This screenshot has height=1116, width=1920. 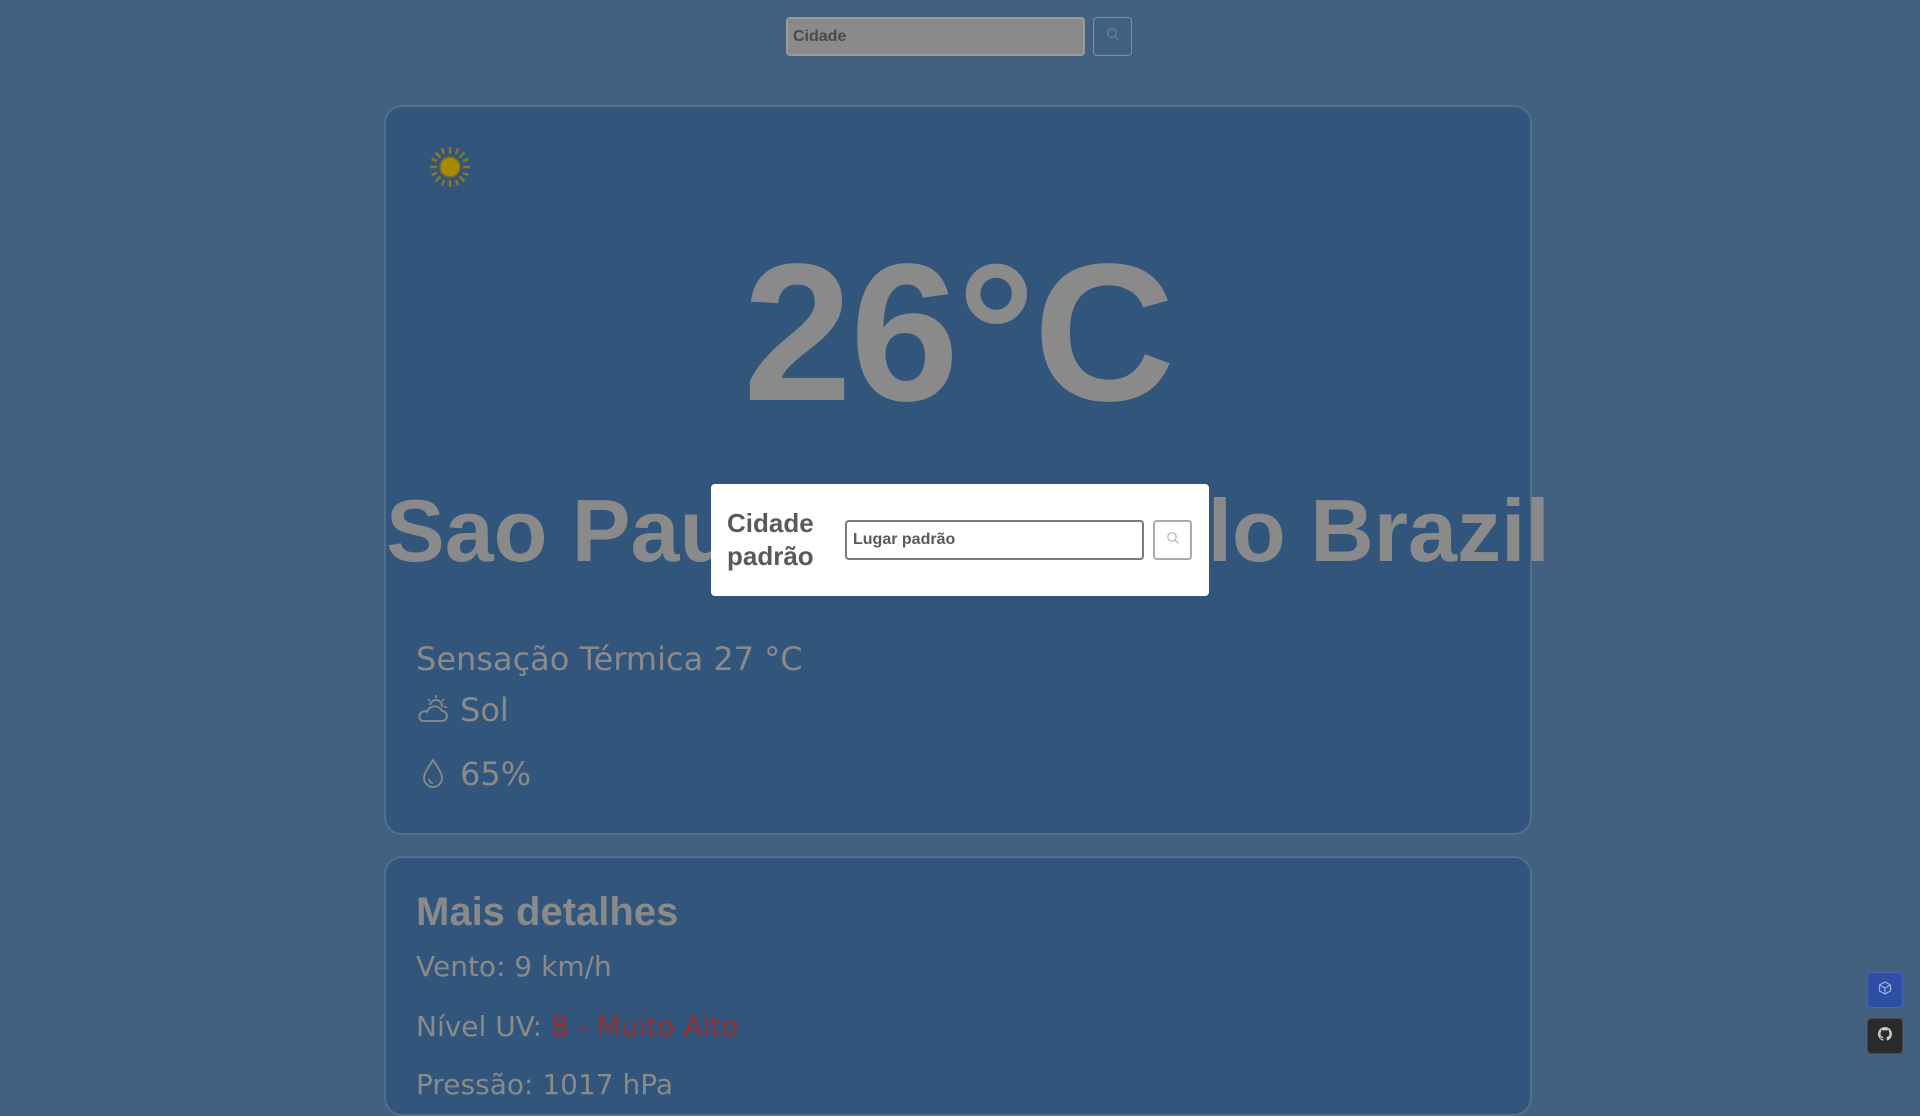 I want to click on cube-button, so click(x=1885, y=990).